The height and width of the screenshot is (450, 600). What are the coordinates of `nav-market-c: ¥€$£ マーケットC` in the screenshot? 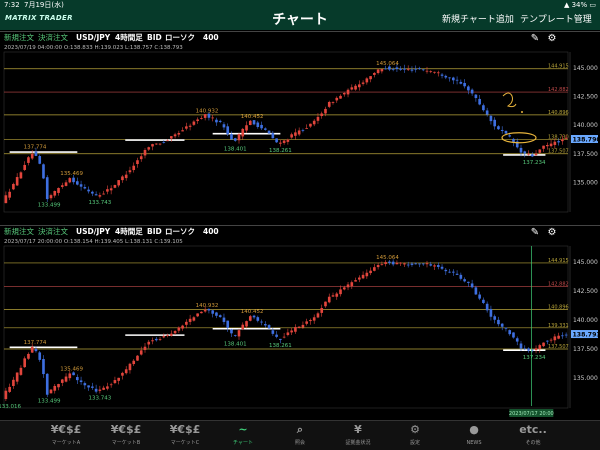 It's located at (185, 435).